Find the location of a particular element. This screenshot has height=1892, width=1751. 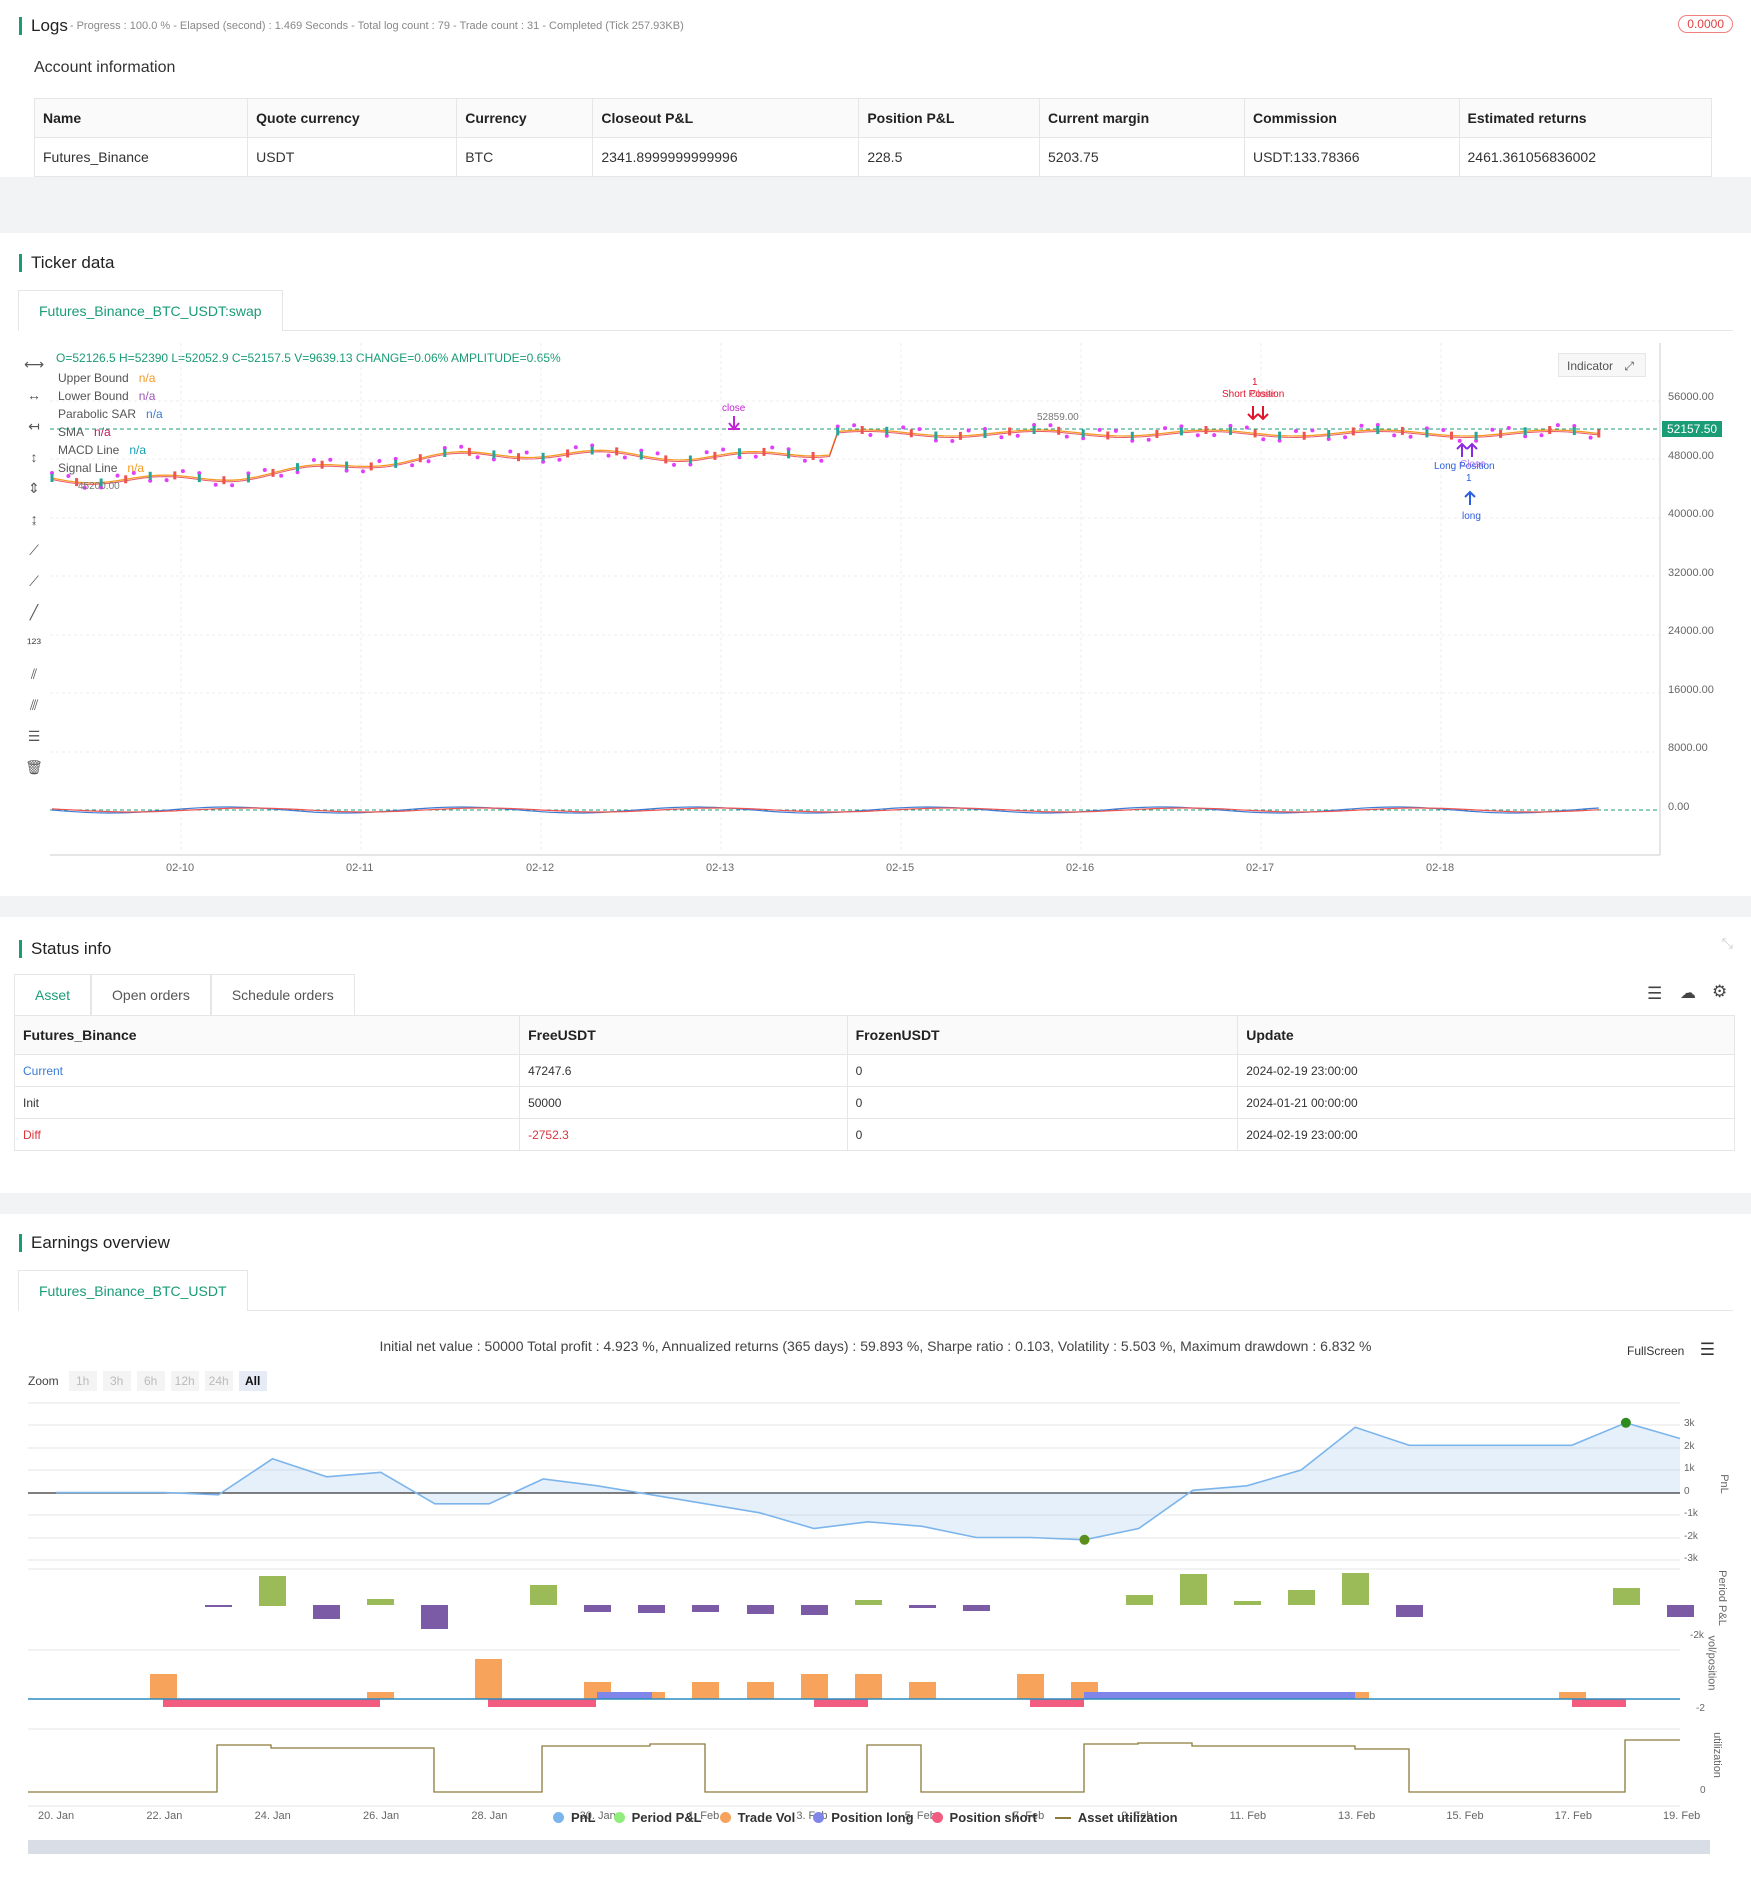

list-icon: ☰ is located at coordinates (1654, 994).